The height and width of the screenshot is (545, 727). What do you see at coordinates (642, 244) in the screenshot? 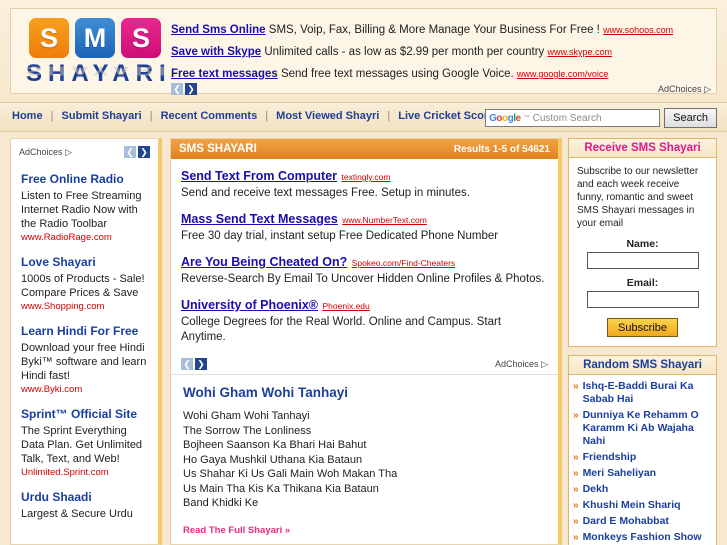
I see `name-field-label: Name:` at bounding box center [642, 244].